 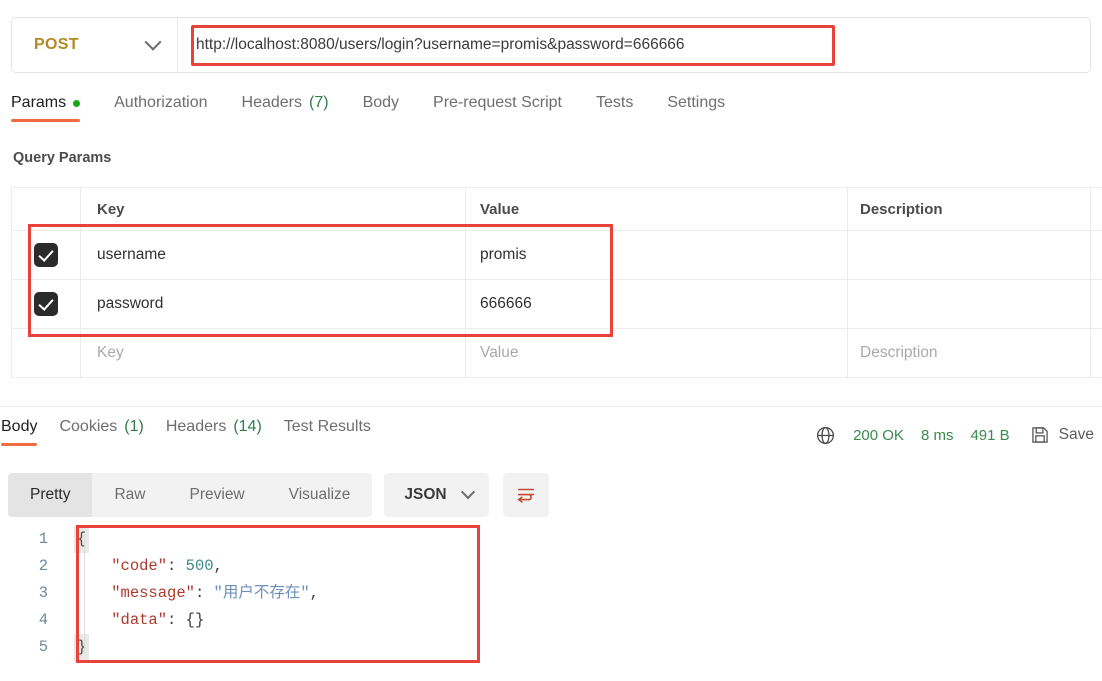 I want to click on code-line: "code": 500,, so click(x=196, y=566).